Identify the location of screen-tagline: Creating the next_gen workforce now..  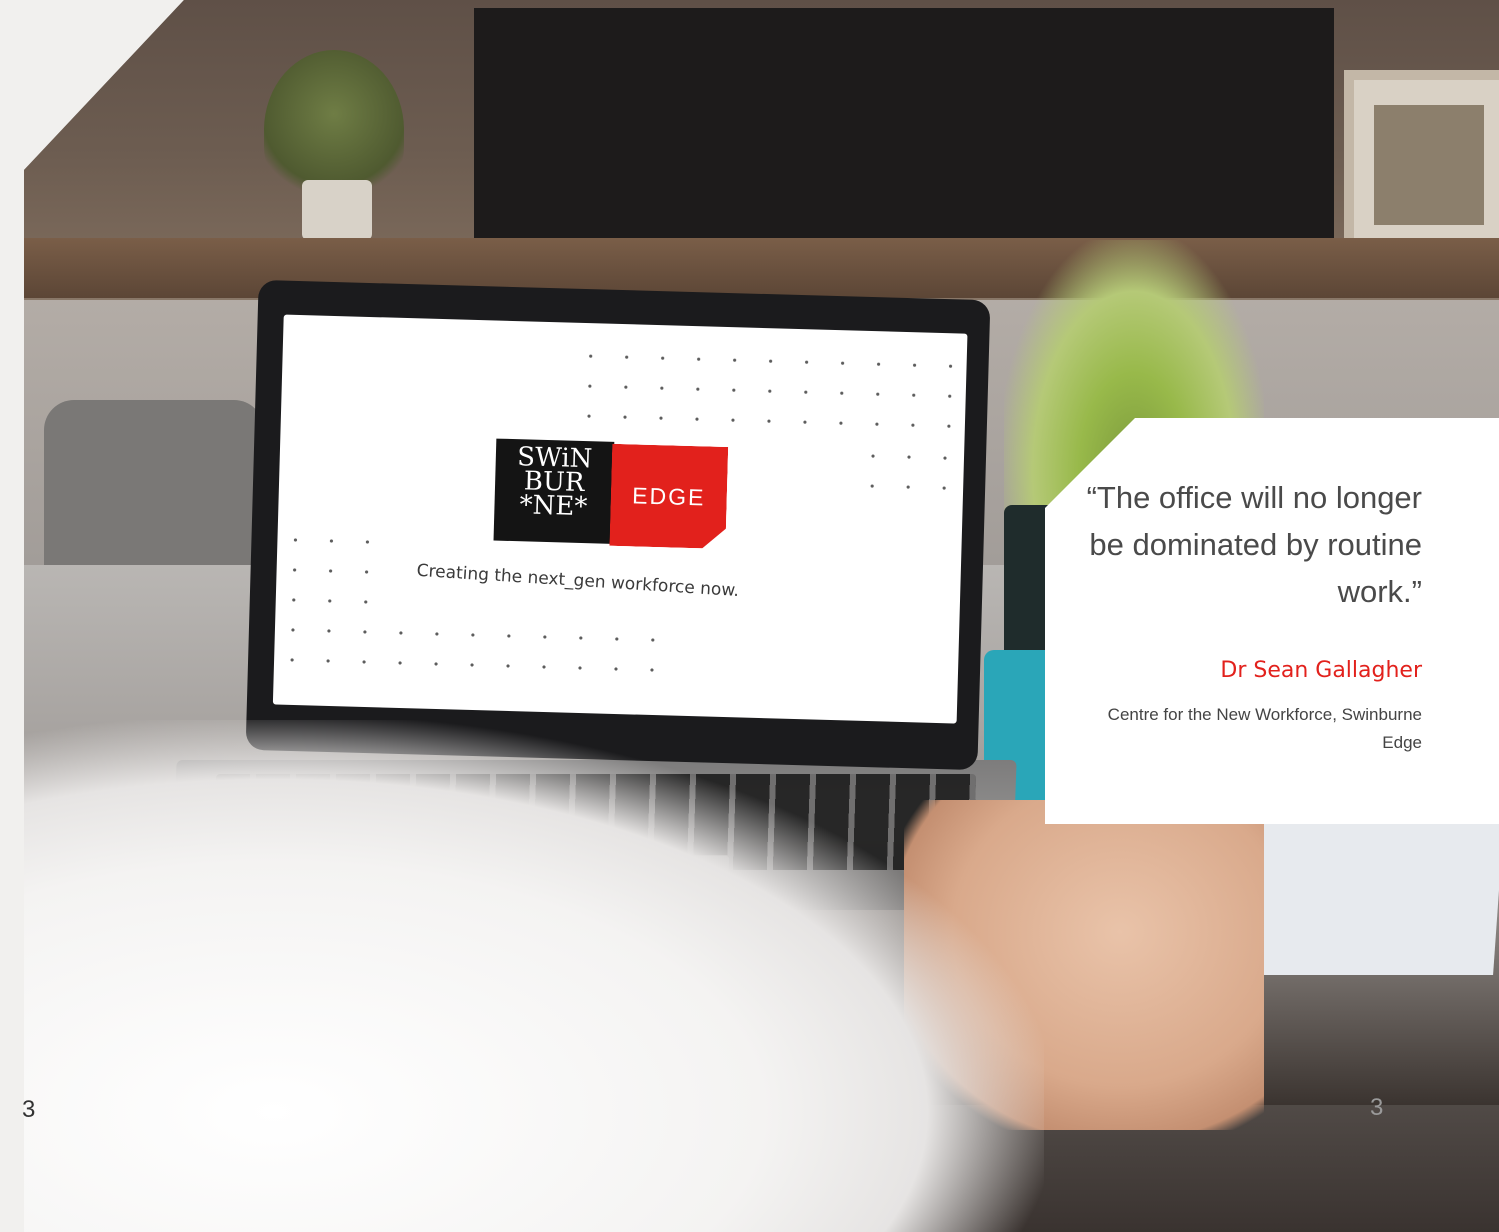
(578, 581).